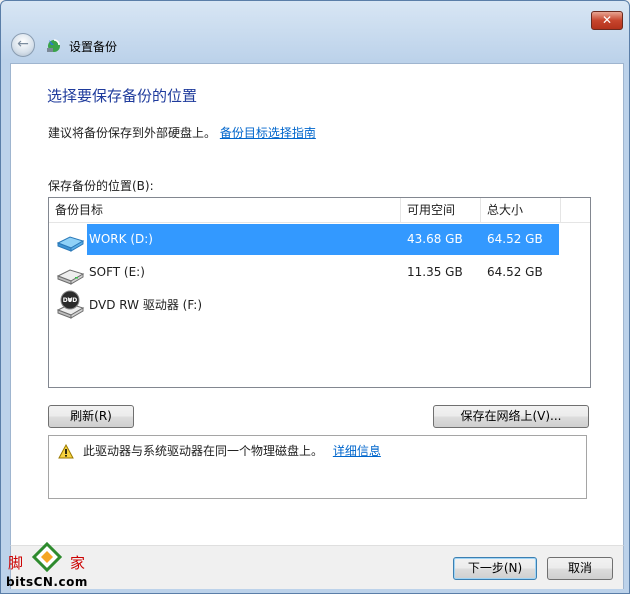 The width and height of the screenshot is (630, 594). I want to click on next-button: 下一步(N), so click(495, 568).